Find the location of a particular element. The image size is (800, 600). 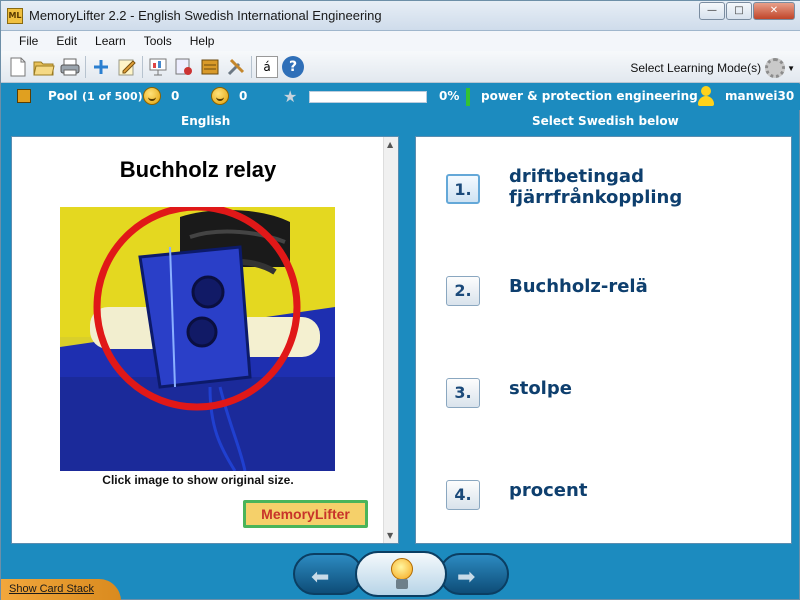

maximize-button: □ is located at coordinates (739, 11).